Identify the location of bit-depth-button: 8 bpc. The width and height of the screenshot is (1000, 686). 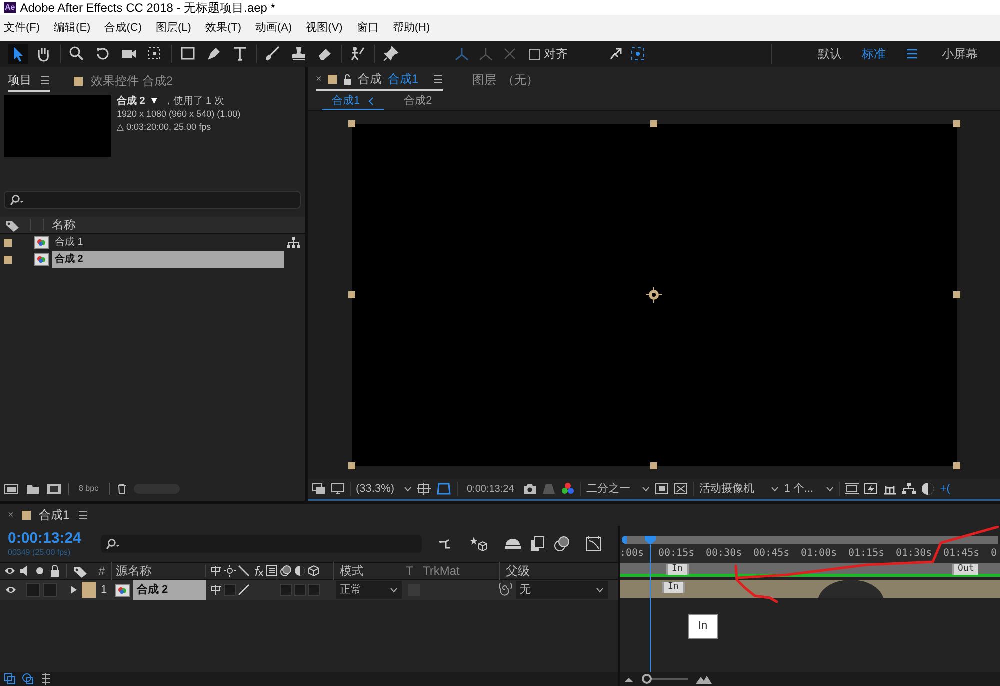
(89, 489).